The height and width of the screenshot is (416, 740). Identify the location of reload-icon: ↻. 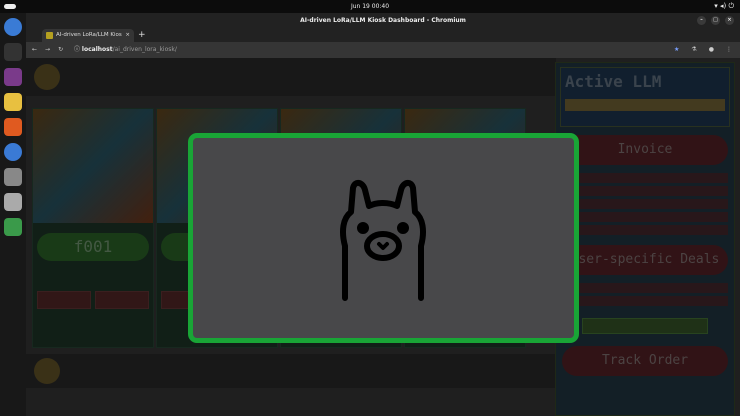
(60, 50).